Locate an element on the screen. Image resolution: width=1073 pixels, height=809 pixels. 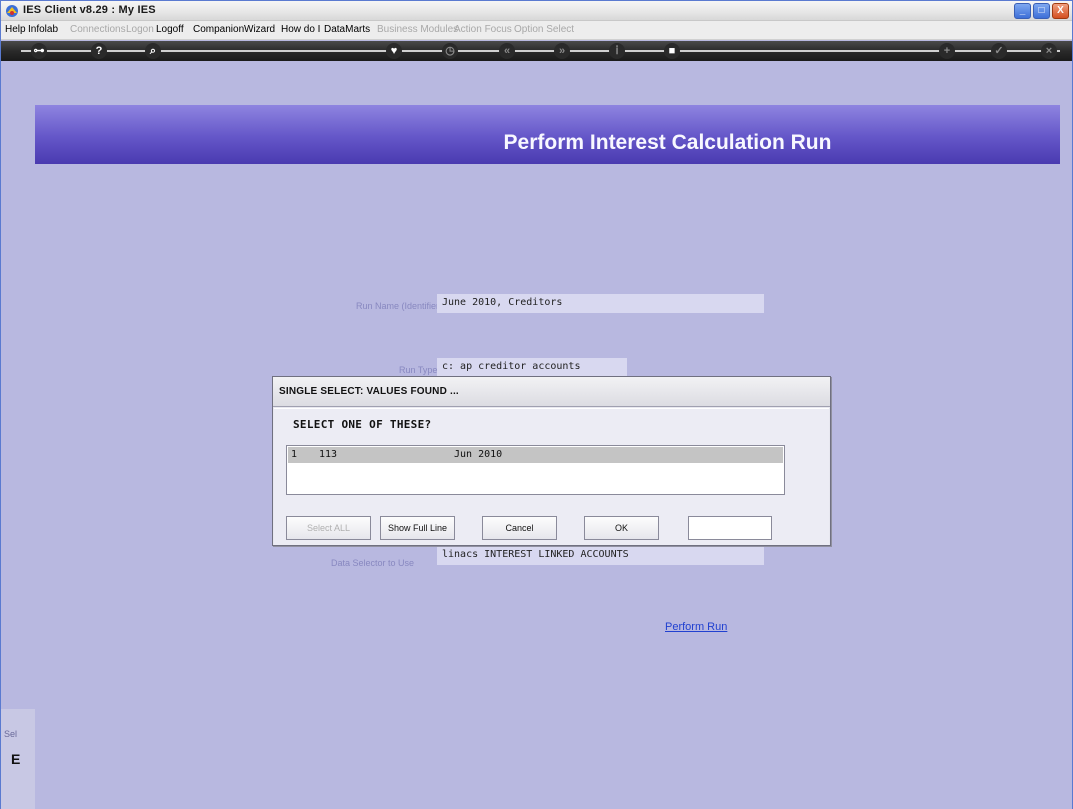
menu-logon: Logon is located at coordinates (140, 29).